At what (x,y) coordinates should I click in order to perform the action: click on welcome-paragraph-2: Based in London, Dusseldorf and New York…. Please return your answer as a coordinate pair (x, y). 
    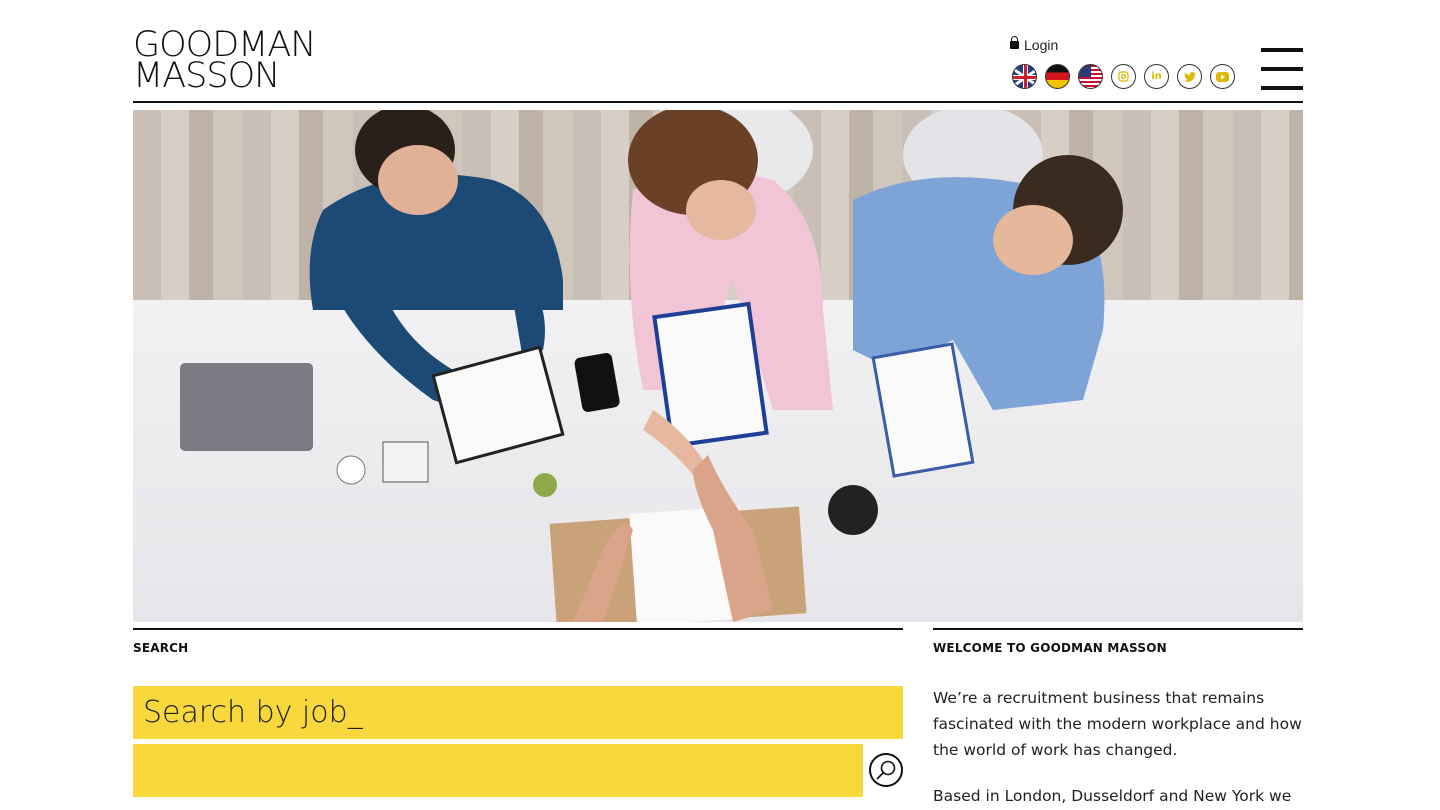
    Looking at the image, I should click on (1112, 796).